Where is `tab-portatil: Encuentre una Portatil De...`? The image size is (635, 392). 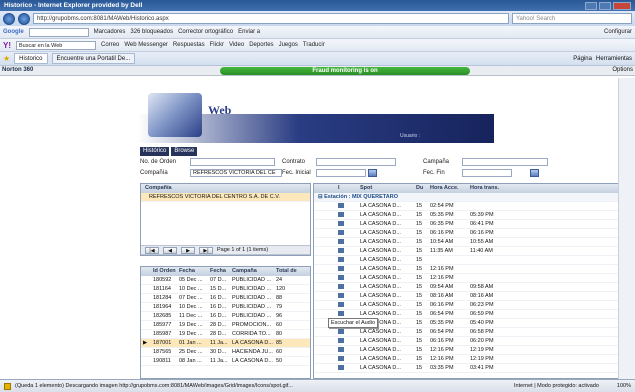 tab-portatil: Encuentre una Portatil De... is located at coordinates (93, 58).